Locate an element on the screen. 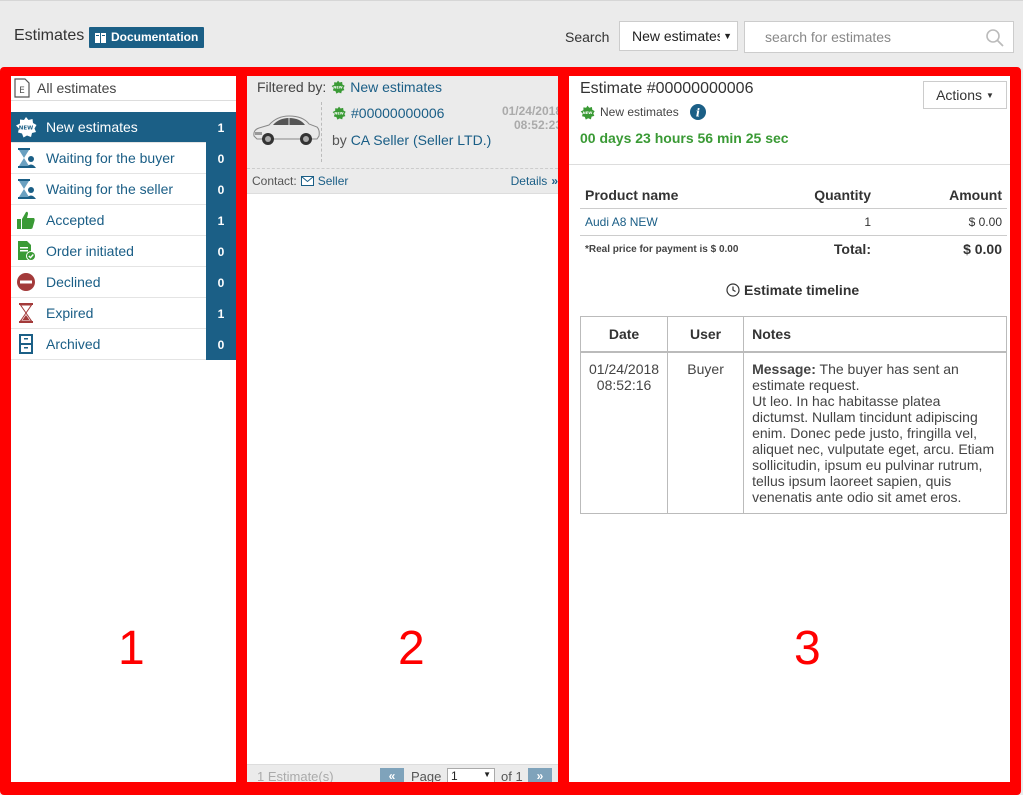  document-check-icon is located at coordinates (26, 251).